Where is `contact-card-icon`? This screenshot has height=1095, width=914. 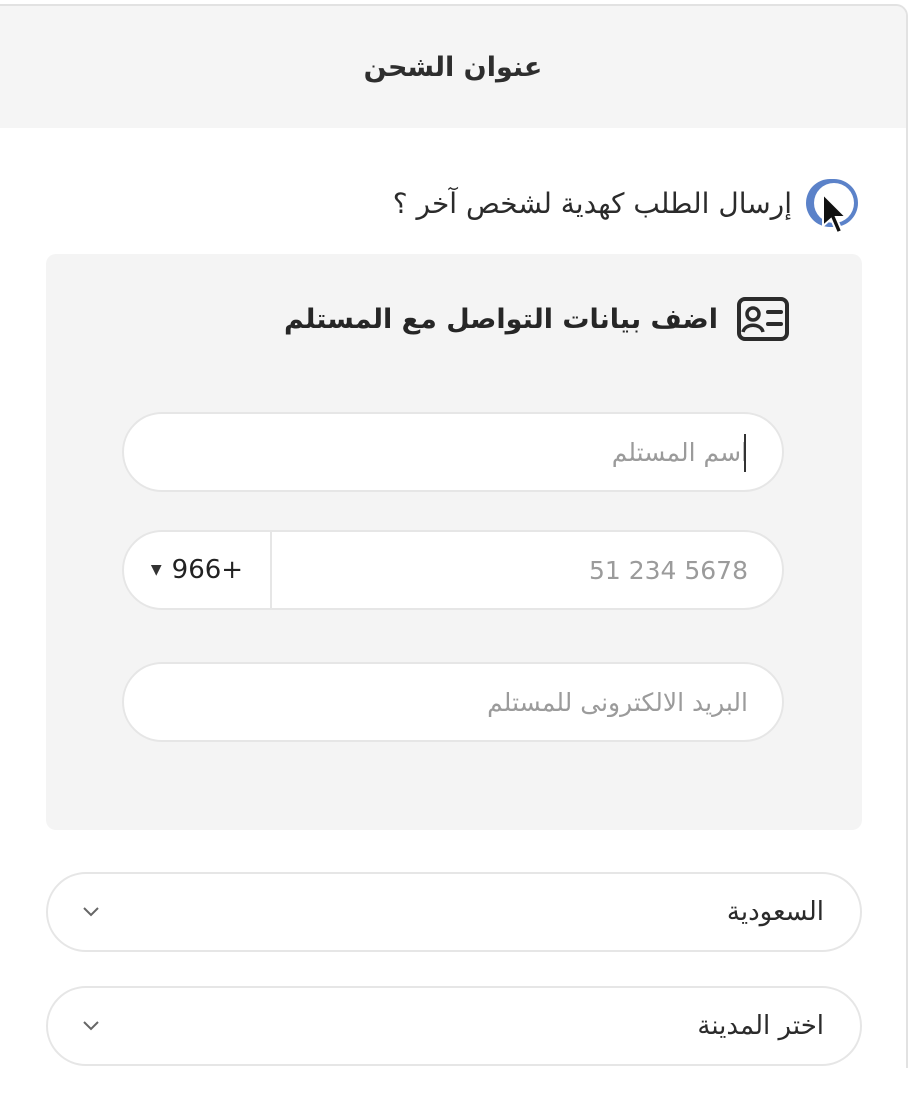 contact-card-icon is located at coordinates (763, 319).